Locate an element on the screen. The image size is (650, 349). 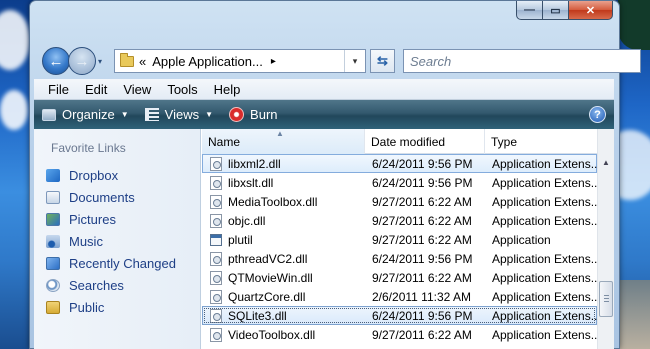
refresh-icon: ⇆ is located at coordinates (382, 60).